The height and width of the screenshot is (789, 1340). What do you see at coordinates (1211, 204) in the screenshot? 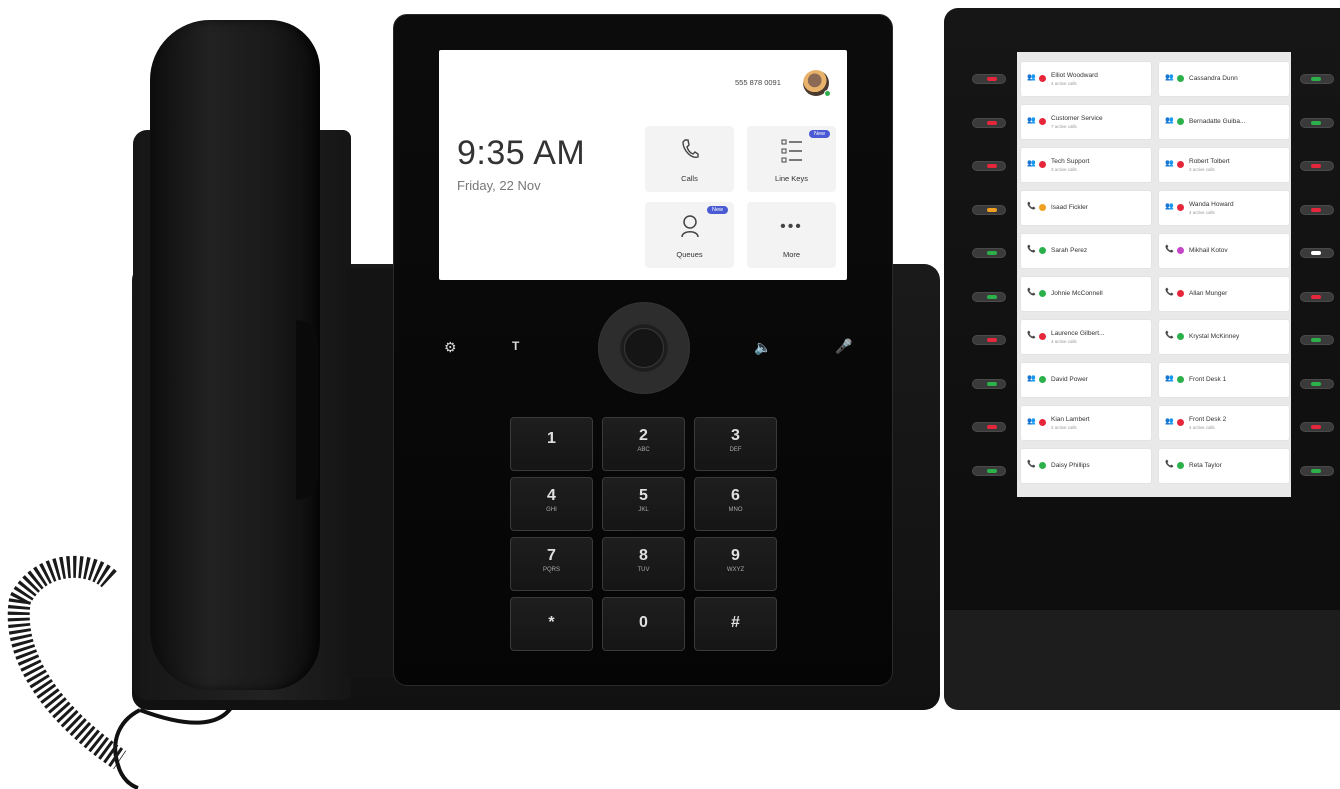
I see `line-key-name: Wanda Howard` at bounding box center [1211, 204].